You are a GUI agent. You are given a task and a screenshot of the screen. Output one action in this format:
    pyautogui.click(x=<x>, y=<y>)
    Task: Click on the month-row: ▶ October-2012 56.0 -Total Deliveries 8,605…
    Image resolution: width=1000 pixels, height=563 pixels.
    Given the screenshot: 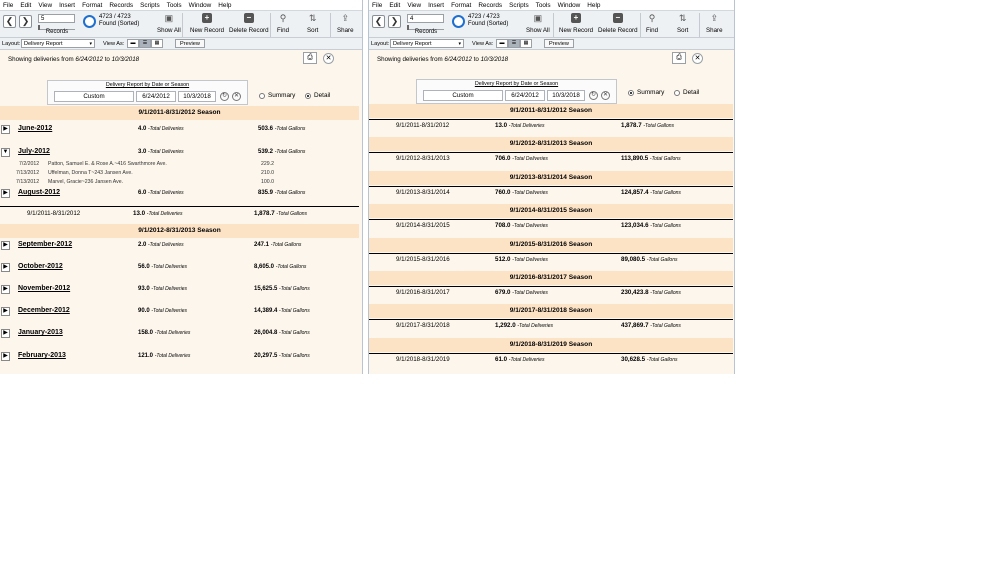 What is the action you would take?
    pyautogui.click(x=179, y=268)
    